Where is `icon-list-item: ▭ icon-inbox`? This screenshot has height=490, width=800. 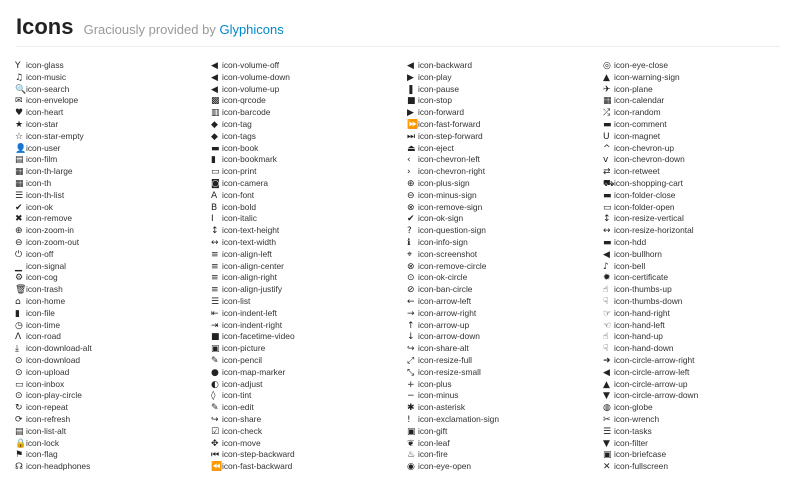
icon-list-item: ▭ icon-inbox is located at coordinates (110, 385).